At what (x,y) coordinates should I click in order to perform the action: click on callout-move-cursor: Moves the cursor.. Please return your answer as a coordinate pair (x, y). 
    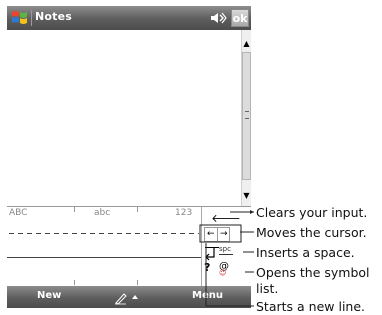
    Looking at the image, I should click on (311, 232).